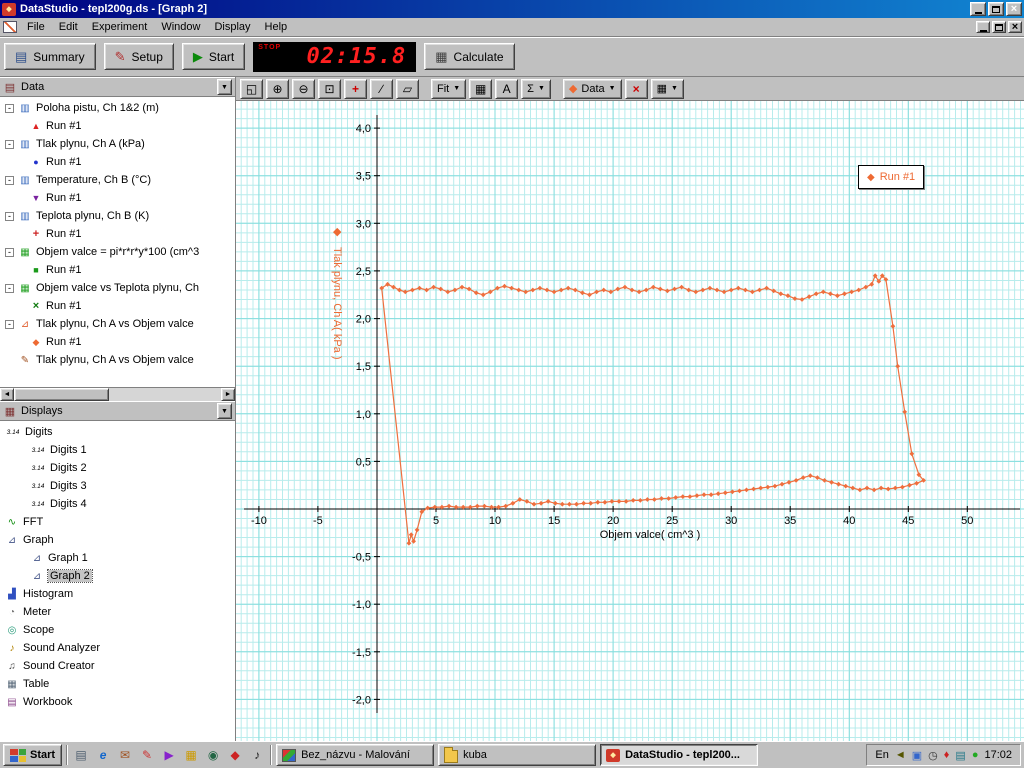 The image size is (1024, 768). What do you see at coordinates (1014, 9) in the screenshot?
I see `close-button: ×` at bounding box center [1014, 9].